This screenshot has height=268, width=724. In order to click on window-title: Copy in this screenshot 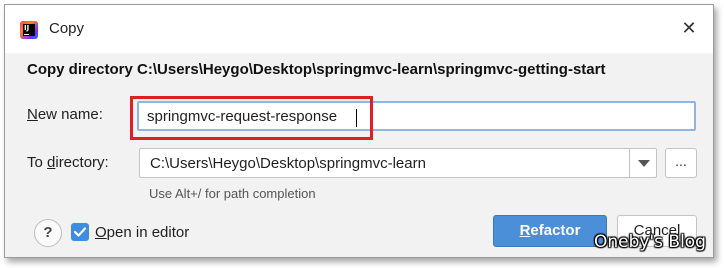, I will do `click(67, 28)`.